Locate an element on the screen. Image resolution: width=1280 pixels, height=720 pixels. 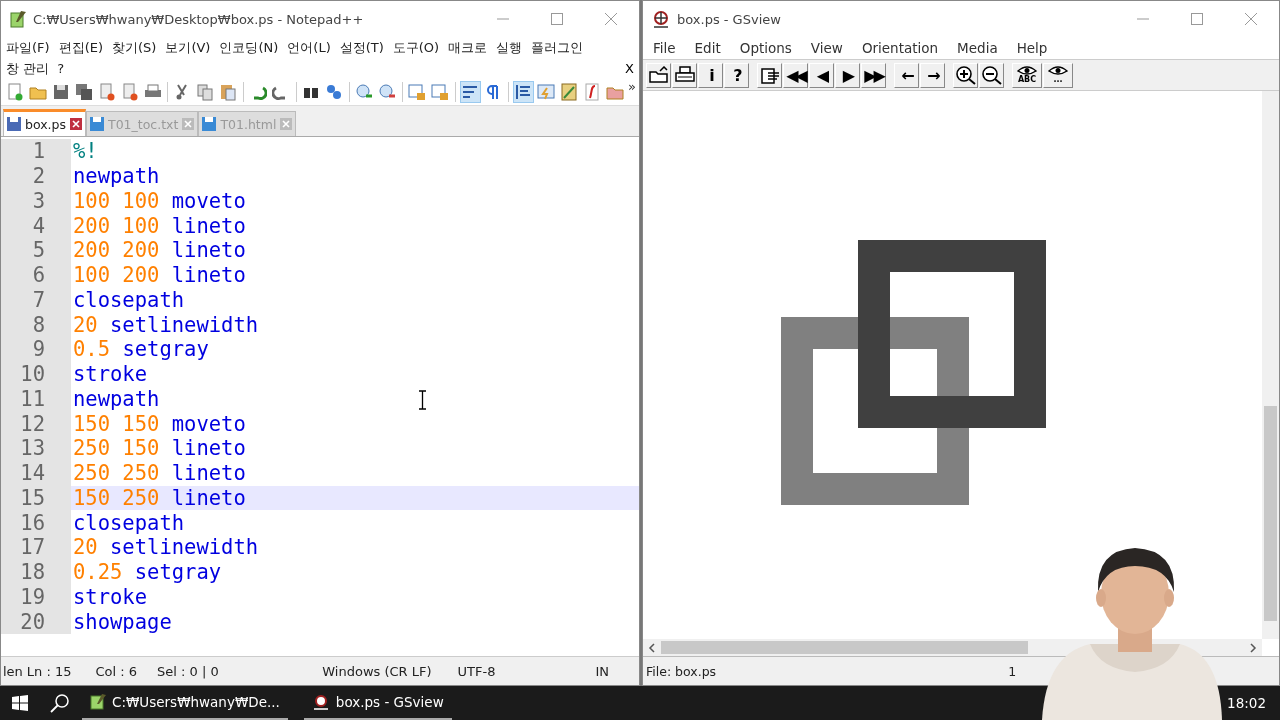
toolbar-button: ▶ is located at coordinates (847, 75).